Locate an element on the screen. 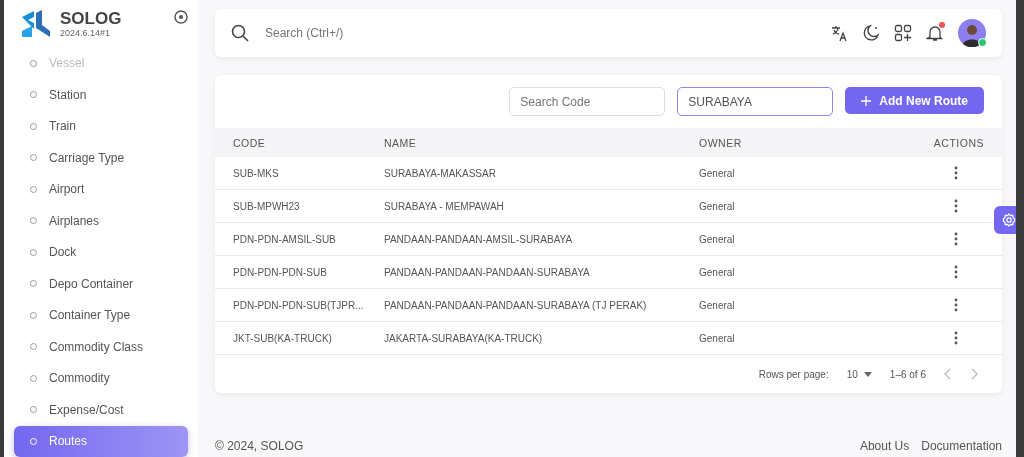 The image size is (1024, 457). name-filter-field: SURABAYA is located at coordinates (755, 101).